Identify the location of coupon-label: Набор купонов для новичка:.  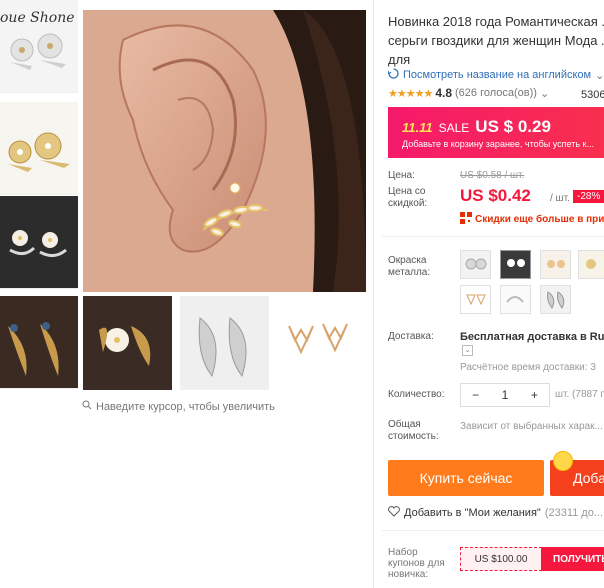
(416, 563).